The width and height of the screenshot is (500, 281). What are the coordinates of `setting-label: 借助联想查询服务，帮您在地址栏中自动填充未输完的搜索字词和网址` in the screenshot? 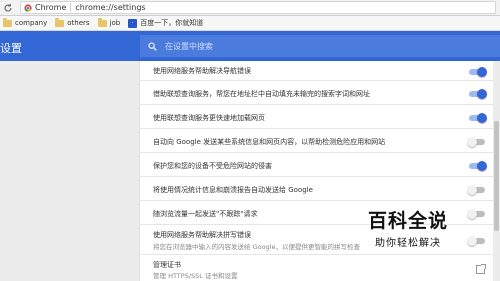 It's located at (261, 94).